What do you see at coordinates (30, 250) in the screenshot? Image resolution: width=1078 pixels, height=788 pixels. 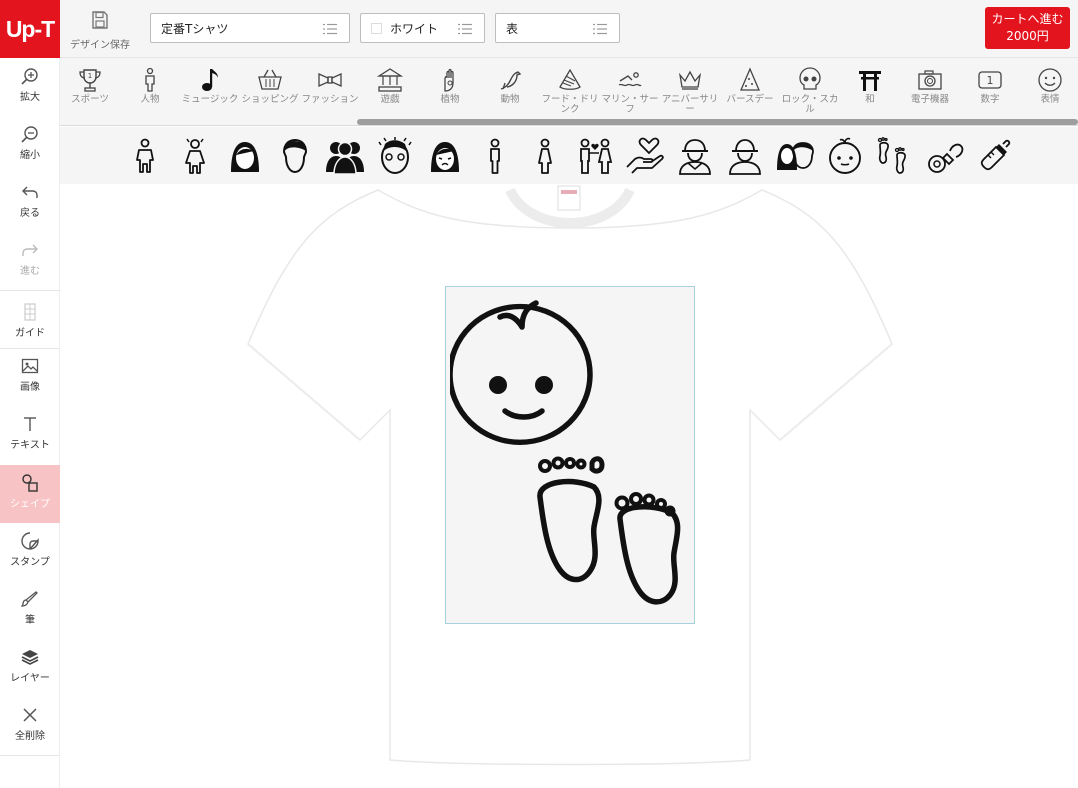 I see `redo-icon` at bounding box center [30, 250].